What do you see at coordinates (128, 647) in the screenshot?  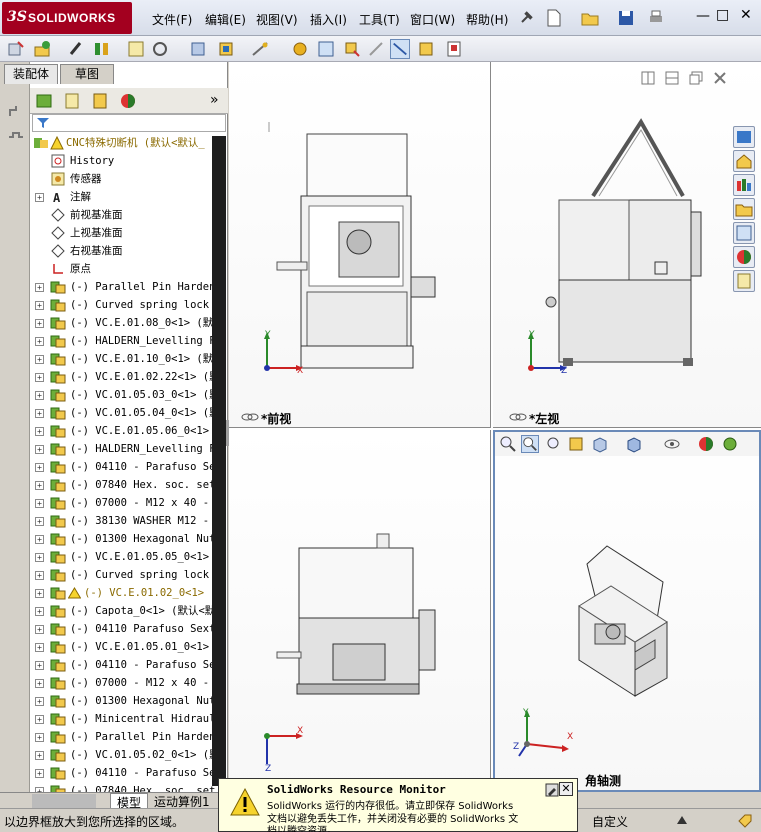 I see `tree-item: + (-) VC.E.01.05.01_0<1> (默` at bounding box center [128, 647].